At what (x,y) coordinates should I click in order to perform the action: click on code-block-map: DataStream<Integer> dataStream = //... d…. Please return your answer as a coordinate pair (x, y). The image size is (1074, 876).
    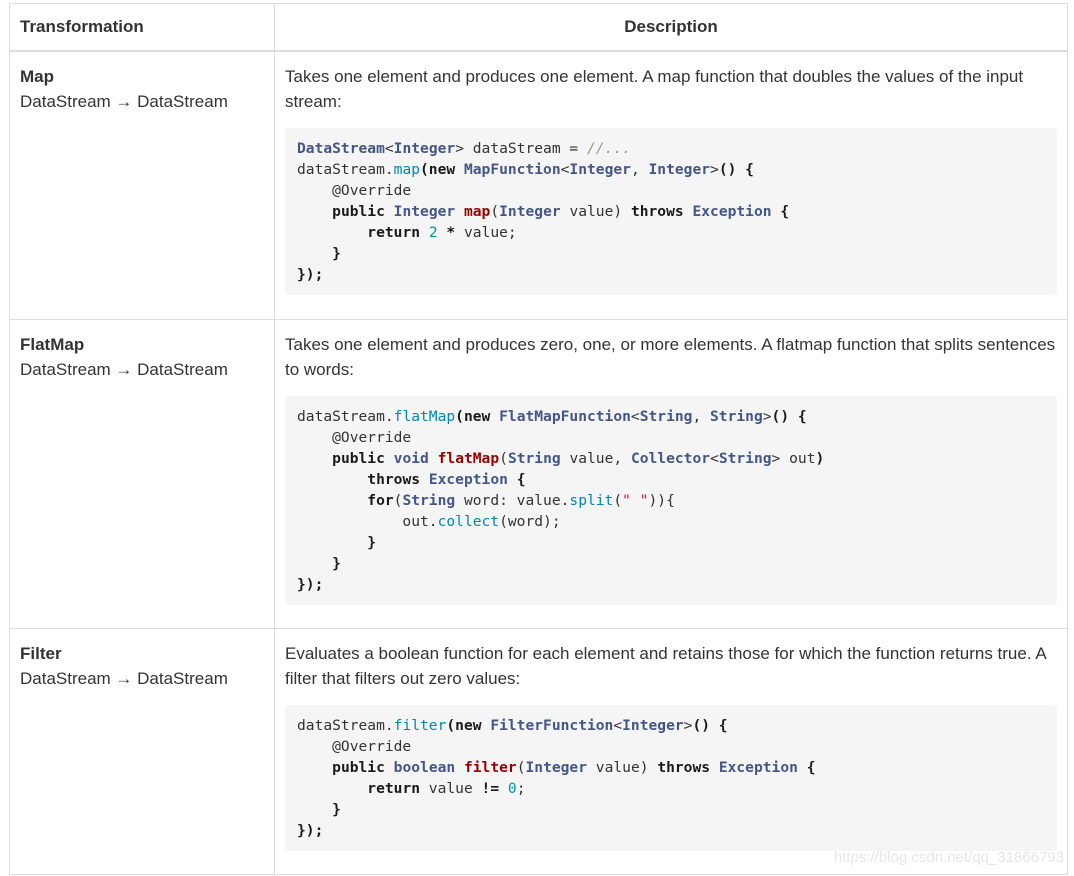
    Looking at the image, I should click on (671, 211).